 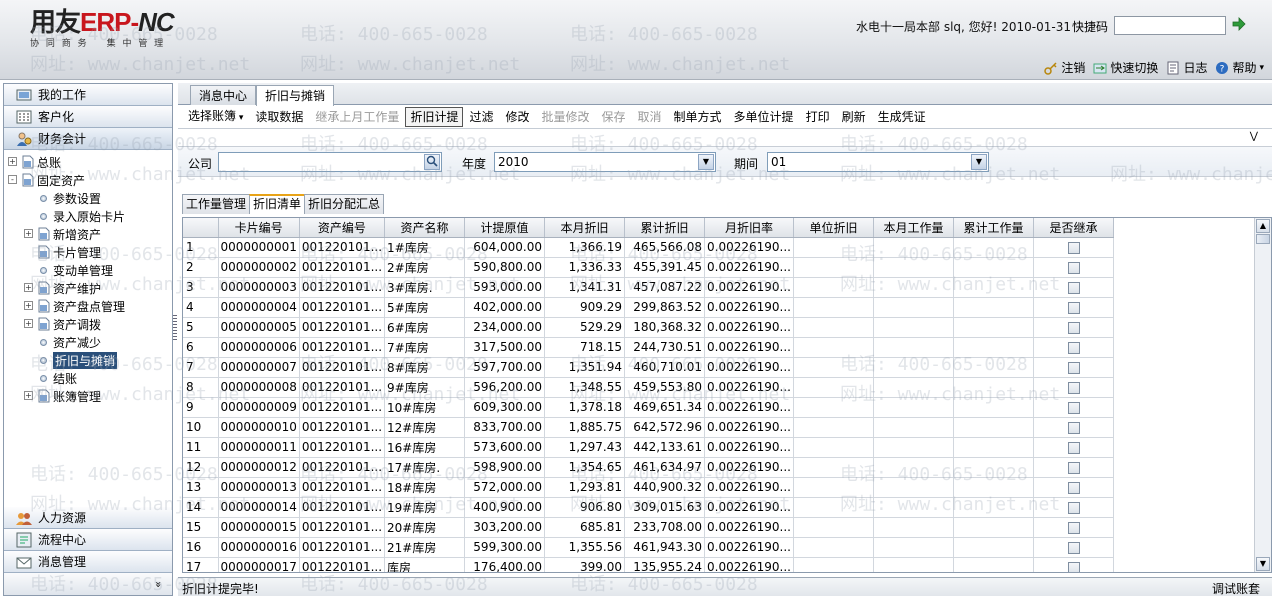 I want to click on tree-node: 结账, so click(x=88, y=378).